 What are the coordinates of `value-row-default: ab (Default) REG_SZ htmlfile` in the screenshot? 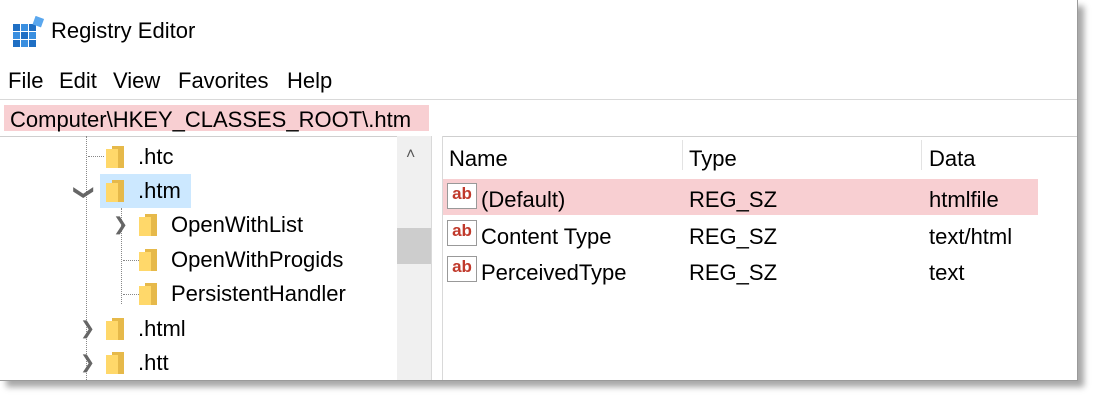 It's located at (740, 197).